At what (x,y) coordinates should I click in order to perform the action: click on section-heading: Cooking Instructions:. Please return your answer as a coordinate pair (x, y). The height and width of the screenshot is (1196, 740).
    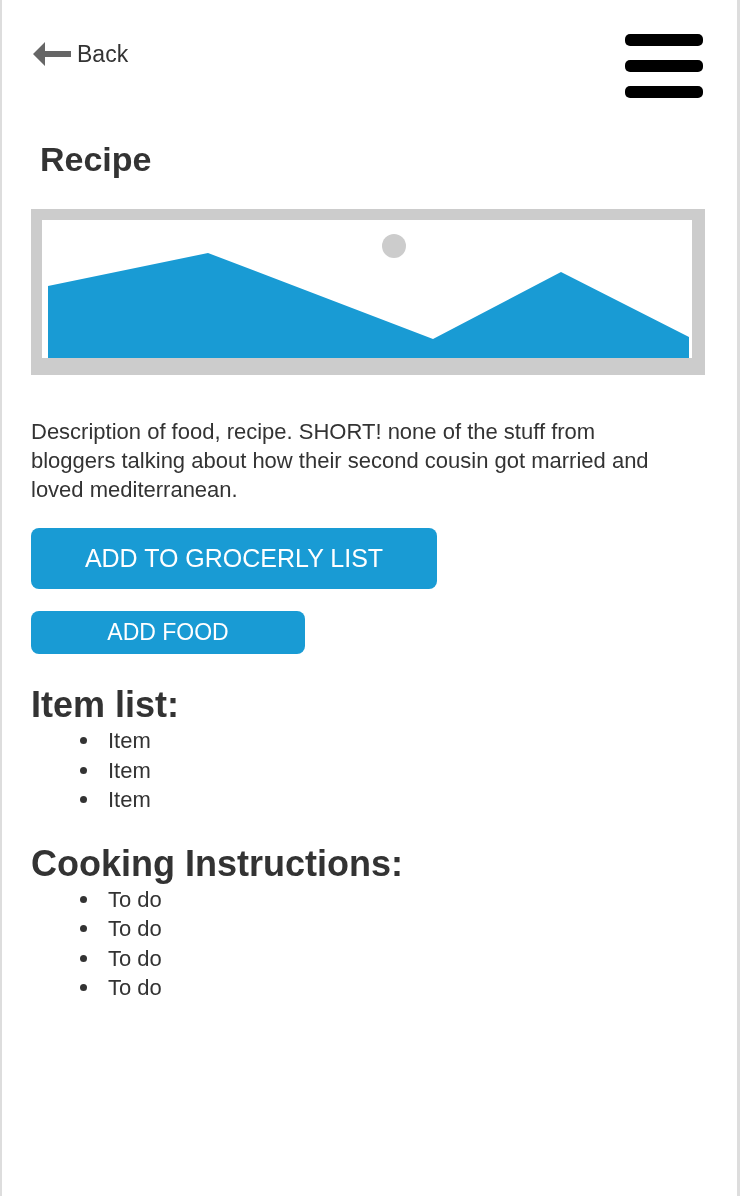
    Looking at the image, I should click on (217, 863).